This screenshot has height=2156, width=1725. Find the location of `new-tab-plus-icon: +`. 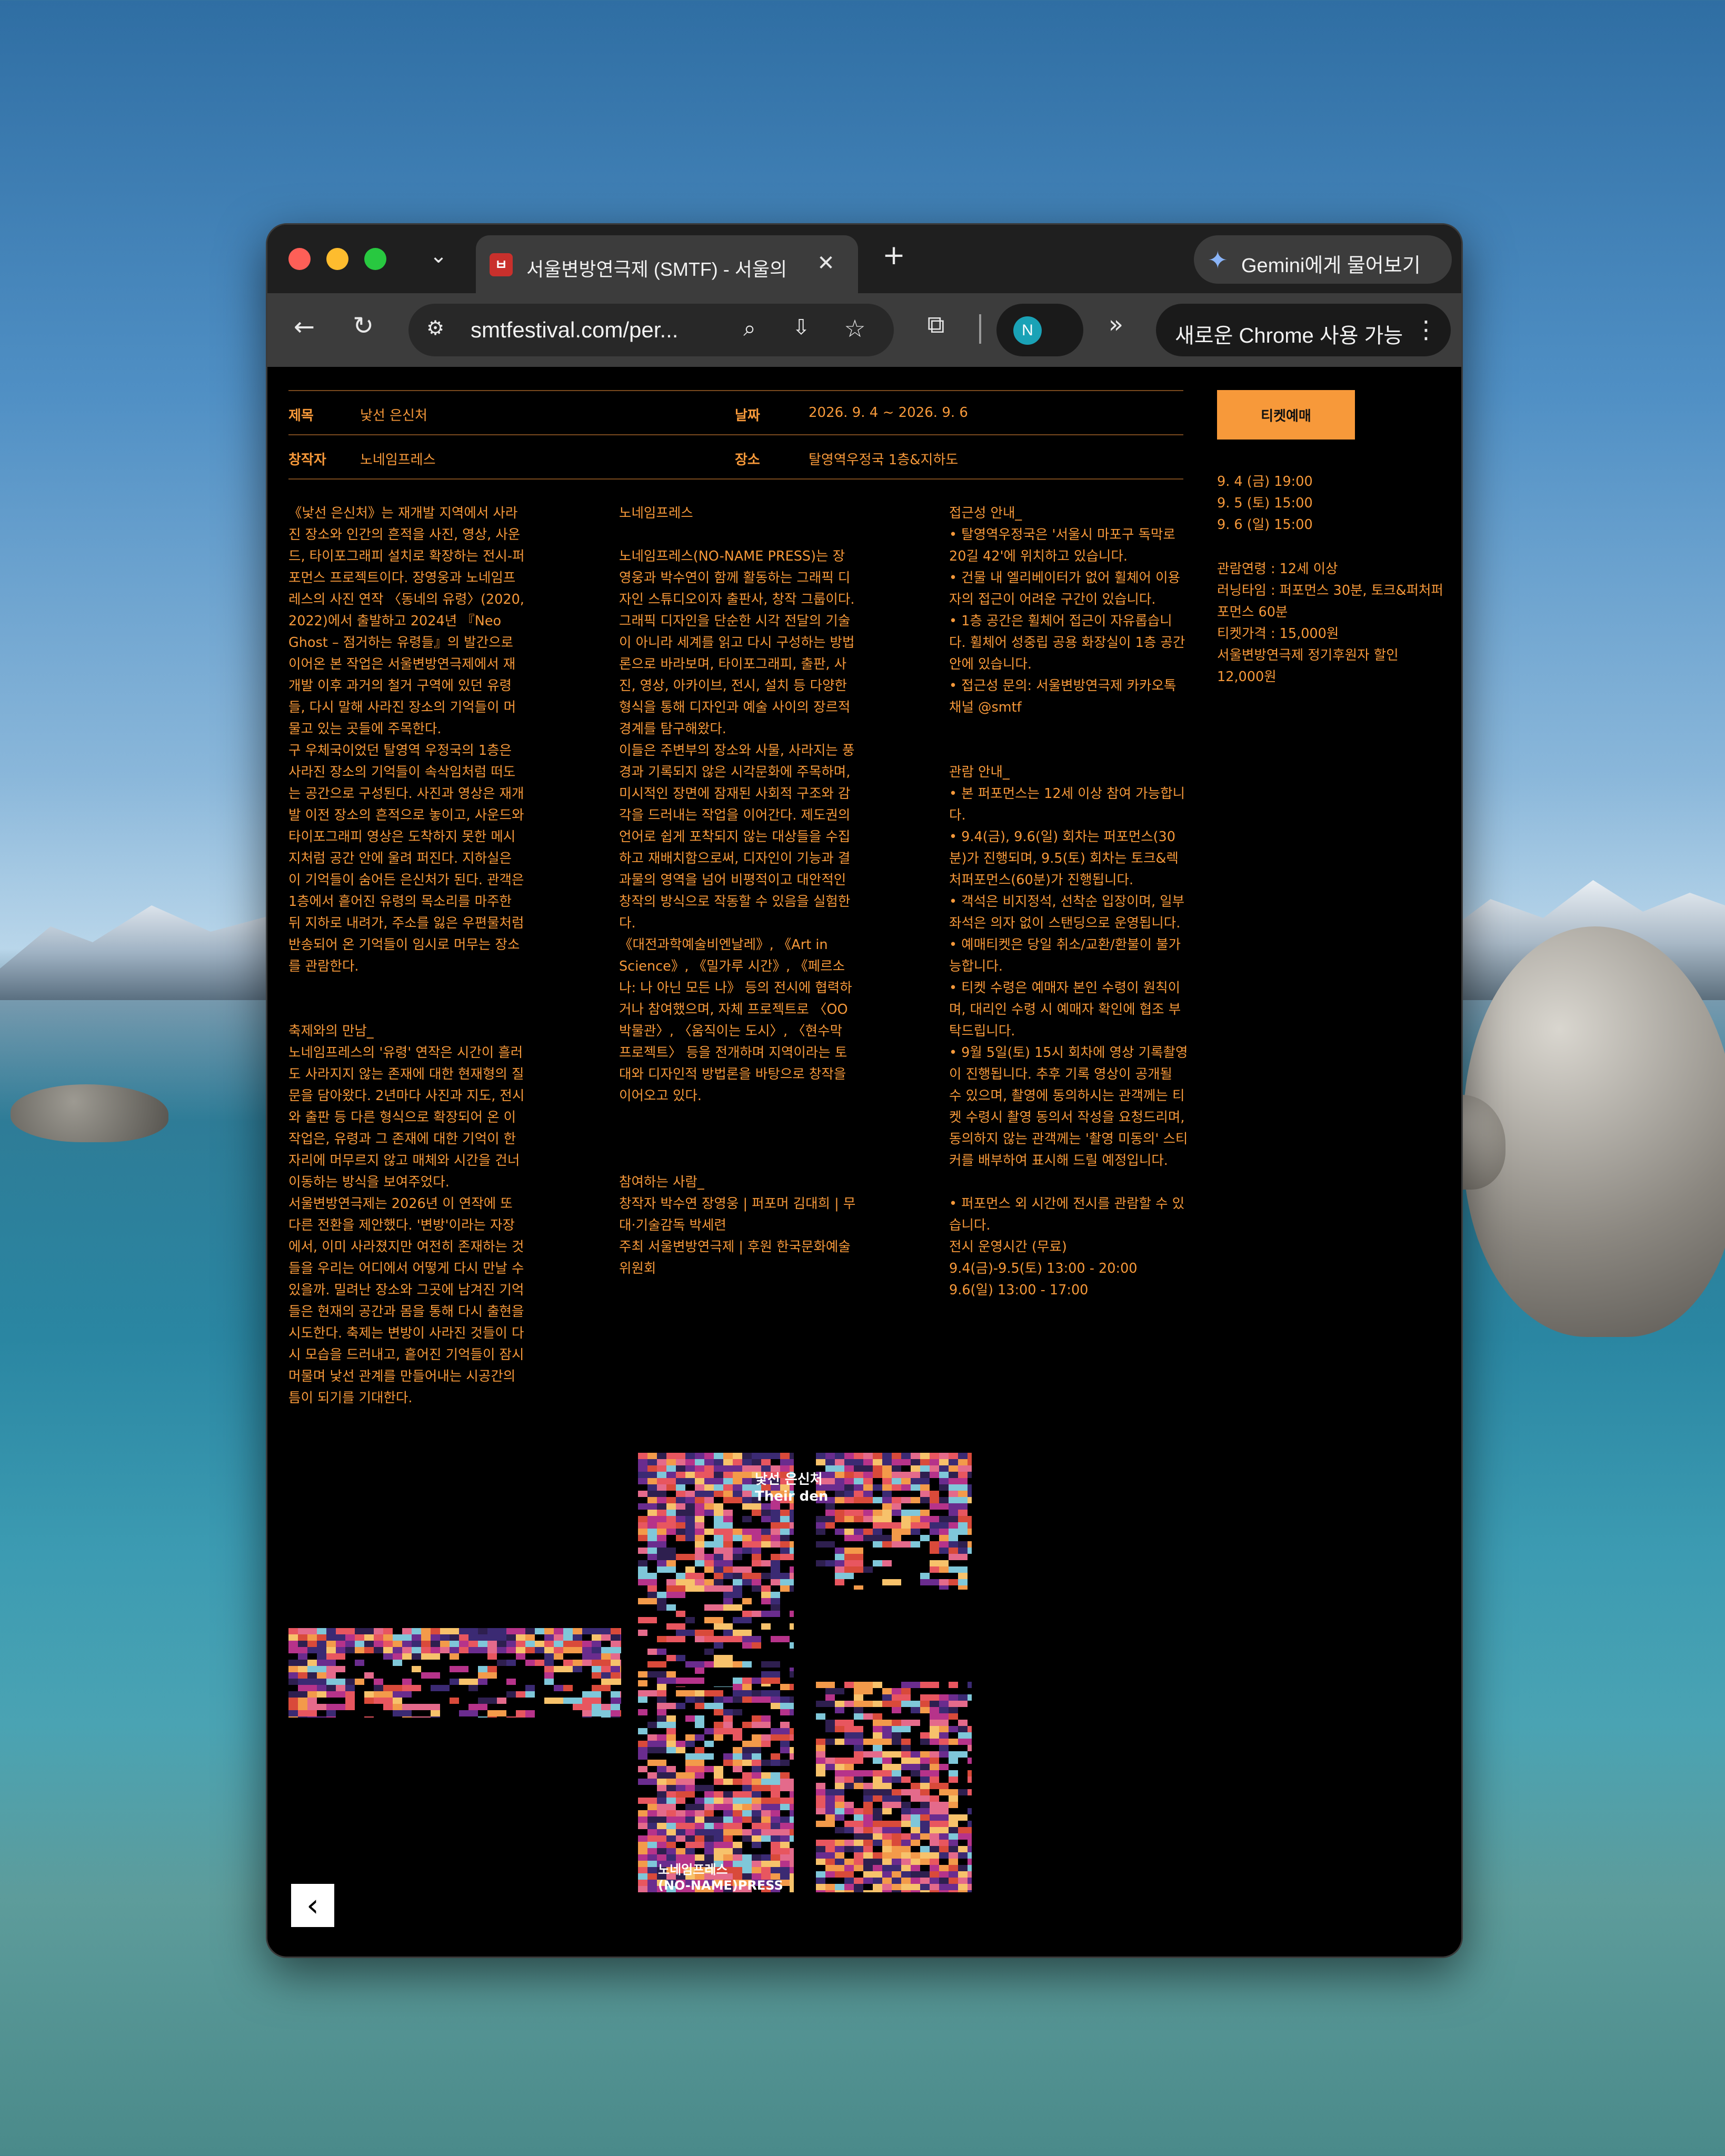

new-tab-plus-icon: + is located at coordinates (894, 255).